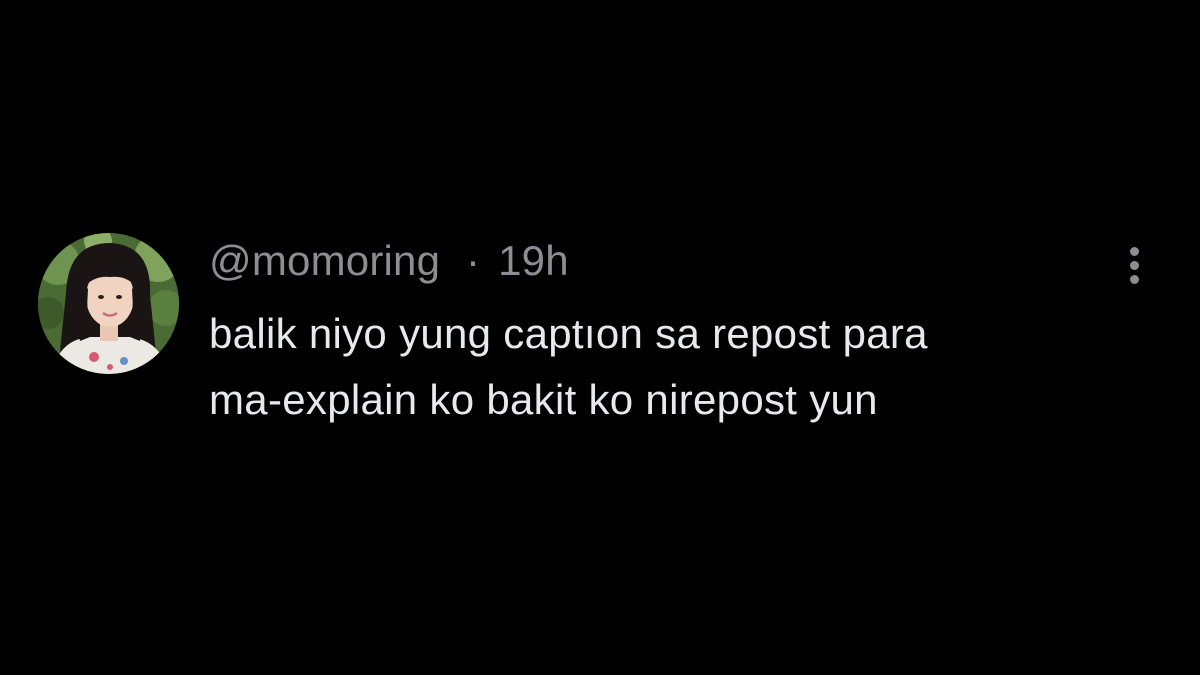 The image size is (1200, 675). I want to click on post-meta: @momoring · 19h, so click(649, 261).